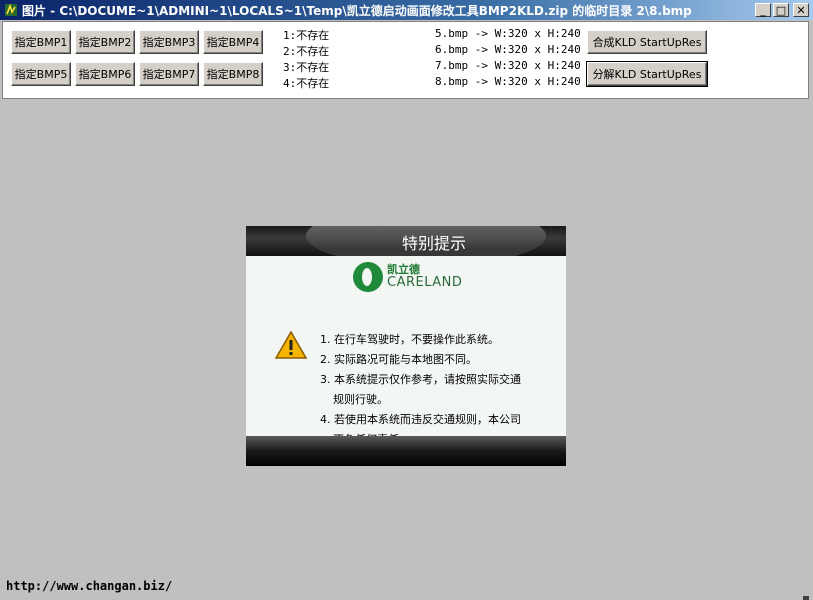 This screenshot has width=813, height=600. I want to click on slot3-status: 3:不存在, so click(306, 67).